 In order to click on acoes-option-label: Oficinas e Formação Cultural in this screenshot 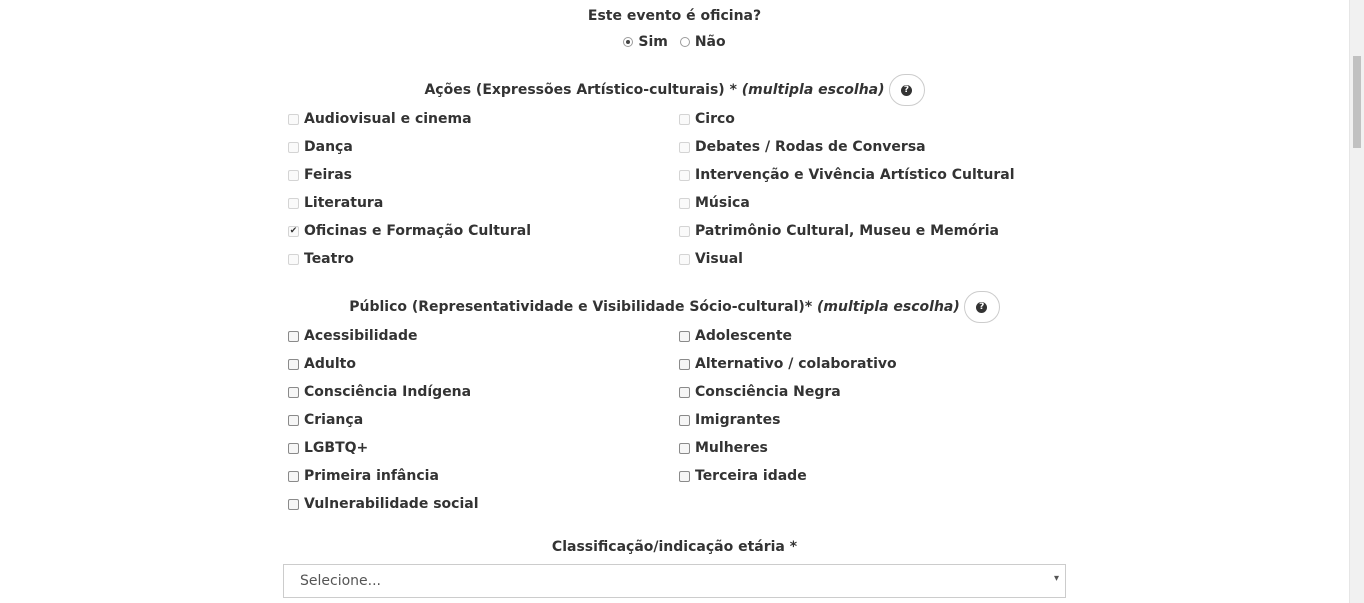, I will do `click(418, 231)`.